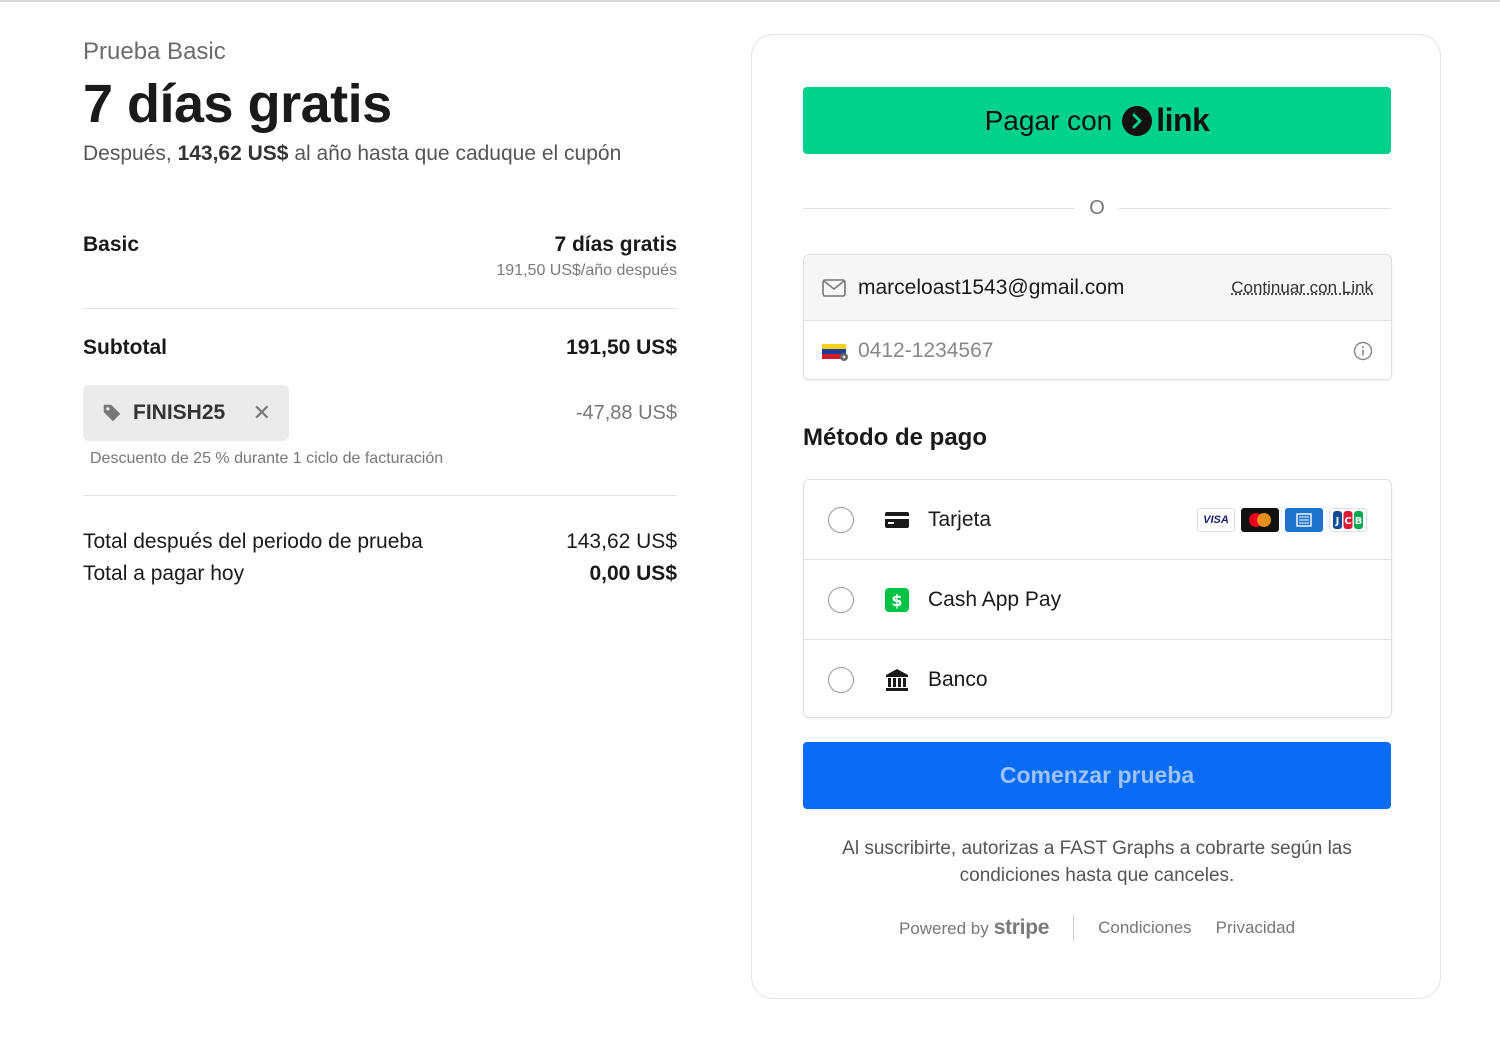 The width and height of the screenshot is (1500, 1047). I want to click on payment-method-title: Método de pago, so click(895, 437).